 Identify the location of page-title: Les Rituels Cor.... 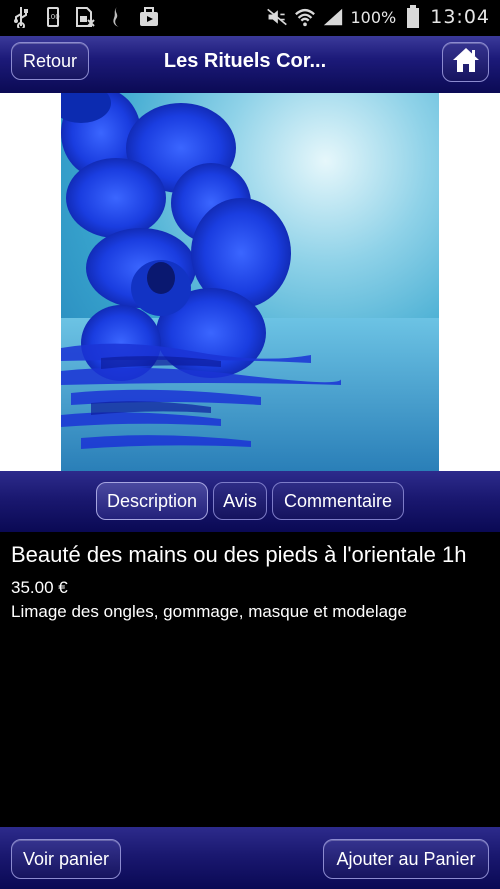
(245, 61).